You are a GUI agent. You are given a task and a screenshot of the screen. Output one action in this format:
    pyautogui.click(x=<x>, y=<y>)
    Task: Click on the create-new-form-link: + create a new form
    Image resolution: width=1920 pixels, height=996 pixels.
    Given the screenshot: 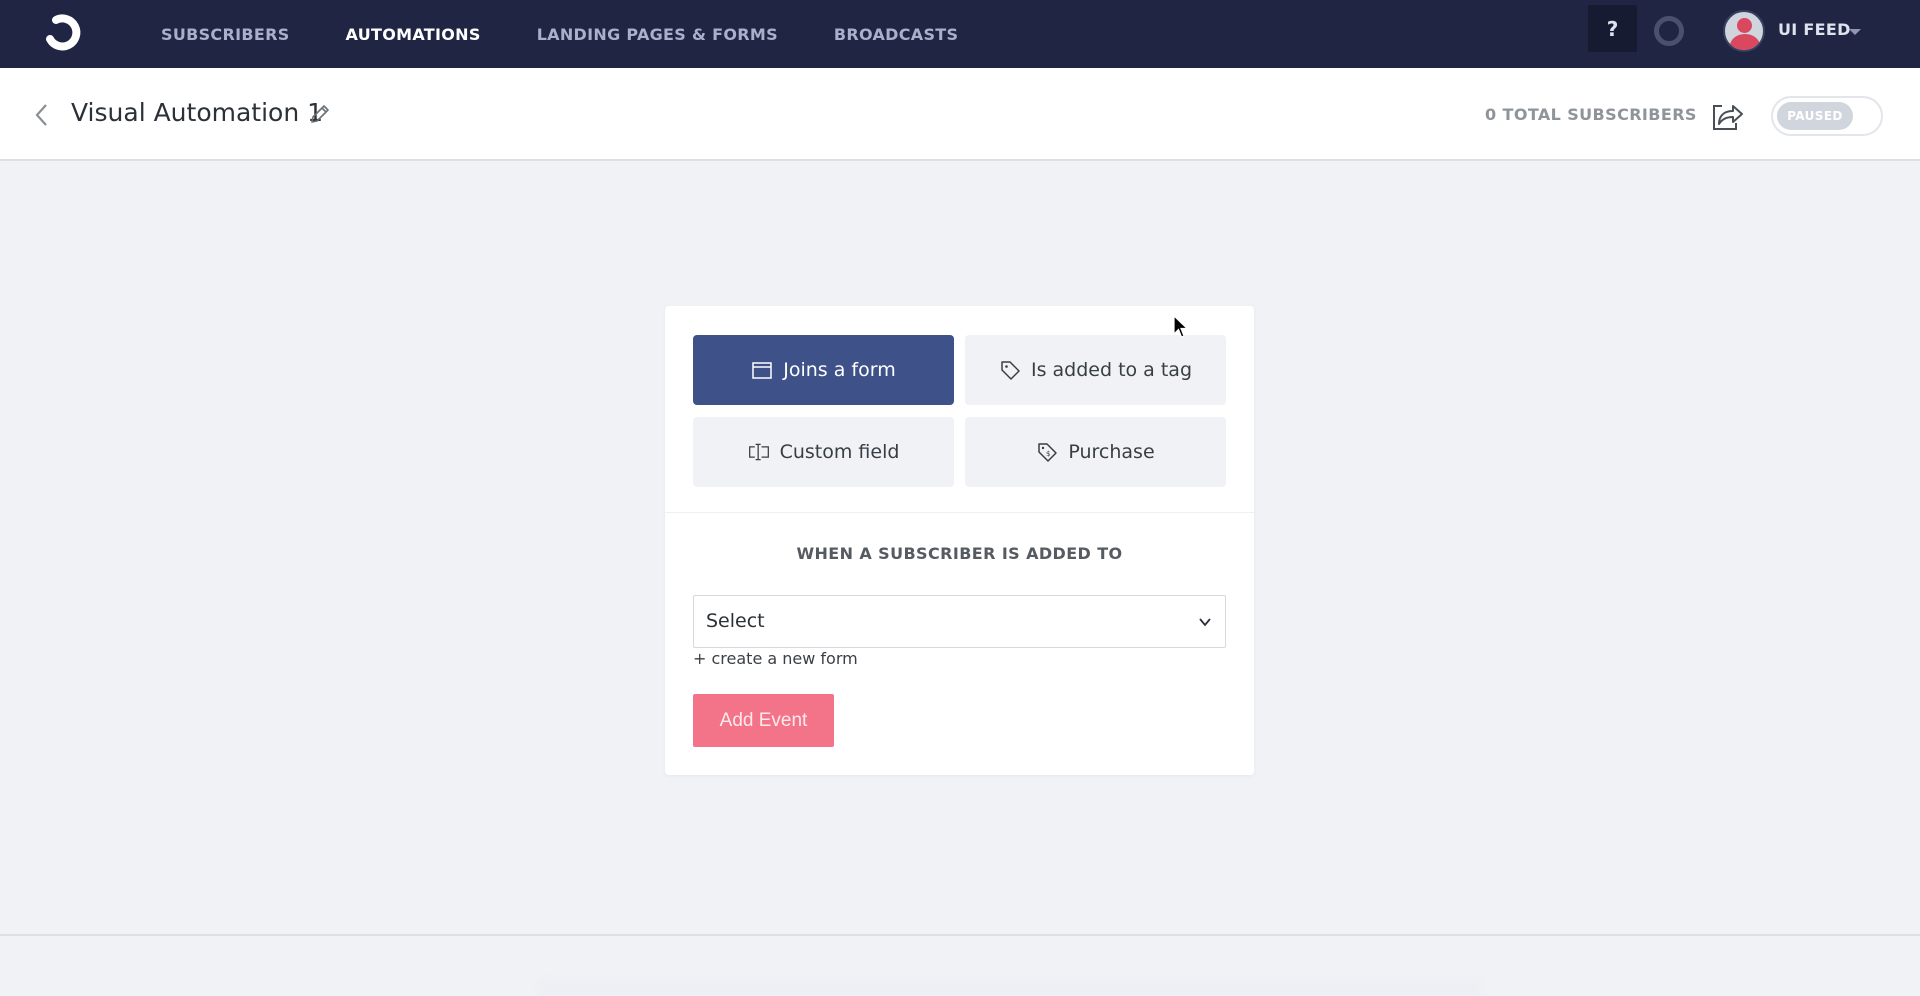 What is the action you would take?
    pyautogui.click(x=775, y=658)
    